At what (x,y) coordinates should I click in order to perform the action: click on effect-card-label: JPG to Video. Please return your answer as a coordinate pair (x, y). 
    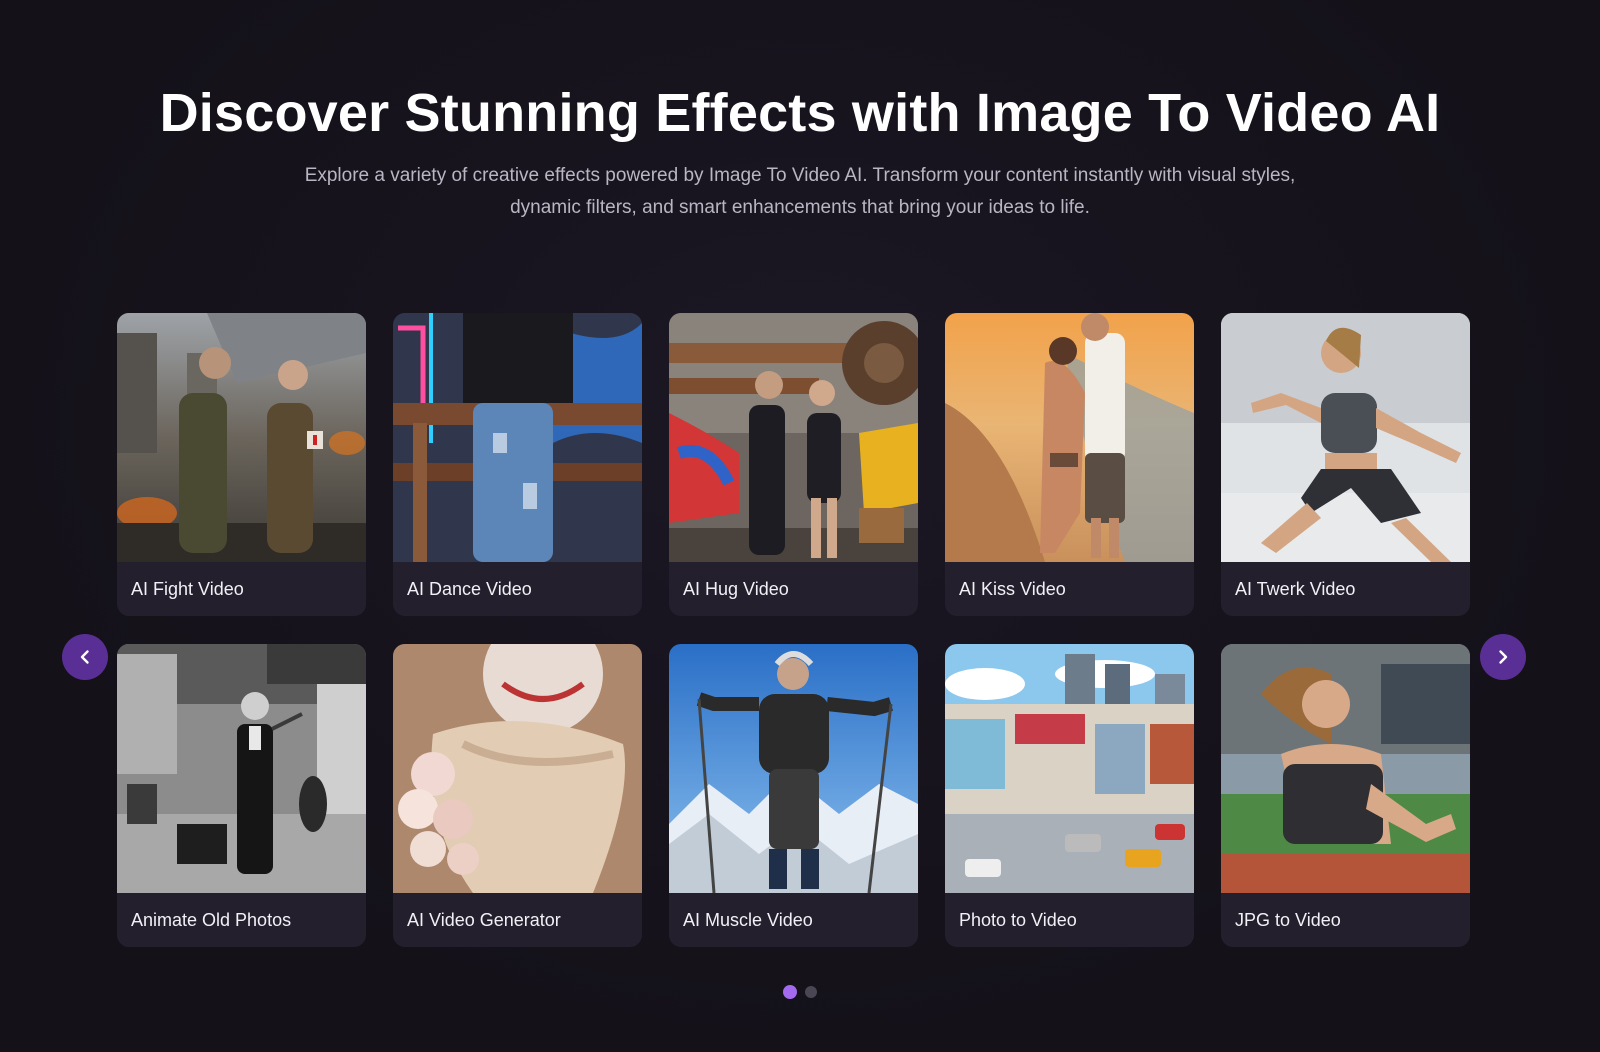
    Looking at the image, I should click on (1288, 920).